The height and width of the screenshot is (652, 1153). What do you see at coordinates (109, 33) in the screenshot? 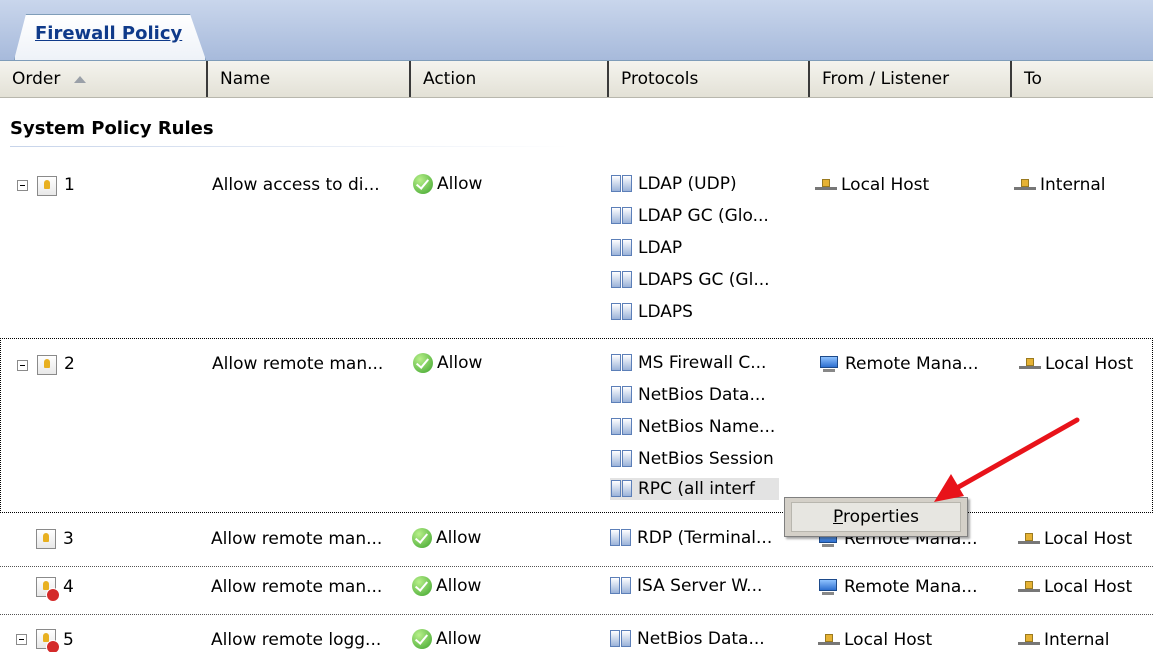
I see `tab-label: Firewall Policy` at bounding box center [109, 33].